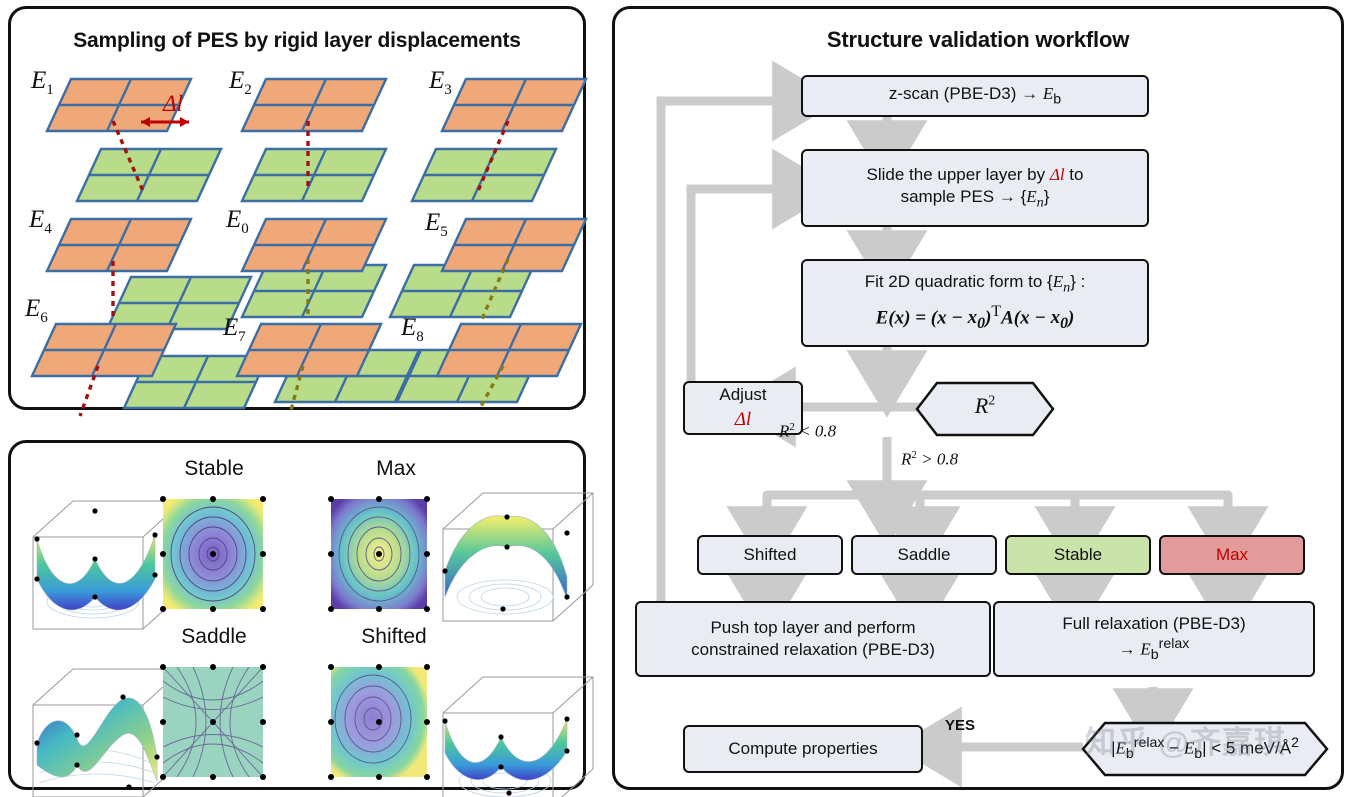 Image resolution: width=1352 pixels, height=797 pixels. Describe the element at coordinates (975, 174) in the screenshot. I see `node-slide-line1: Slide the upper layer by Δl to` at that location.